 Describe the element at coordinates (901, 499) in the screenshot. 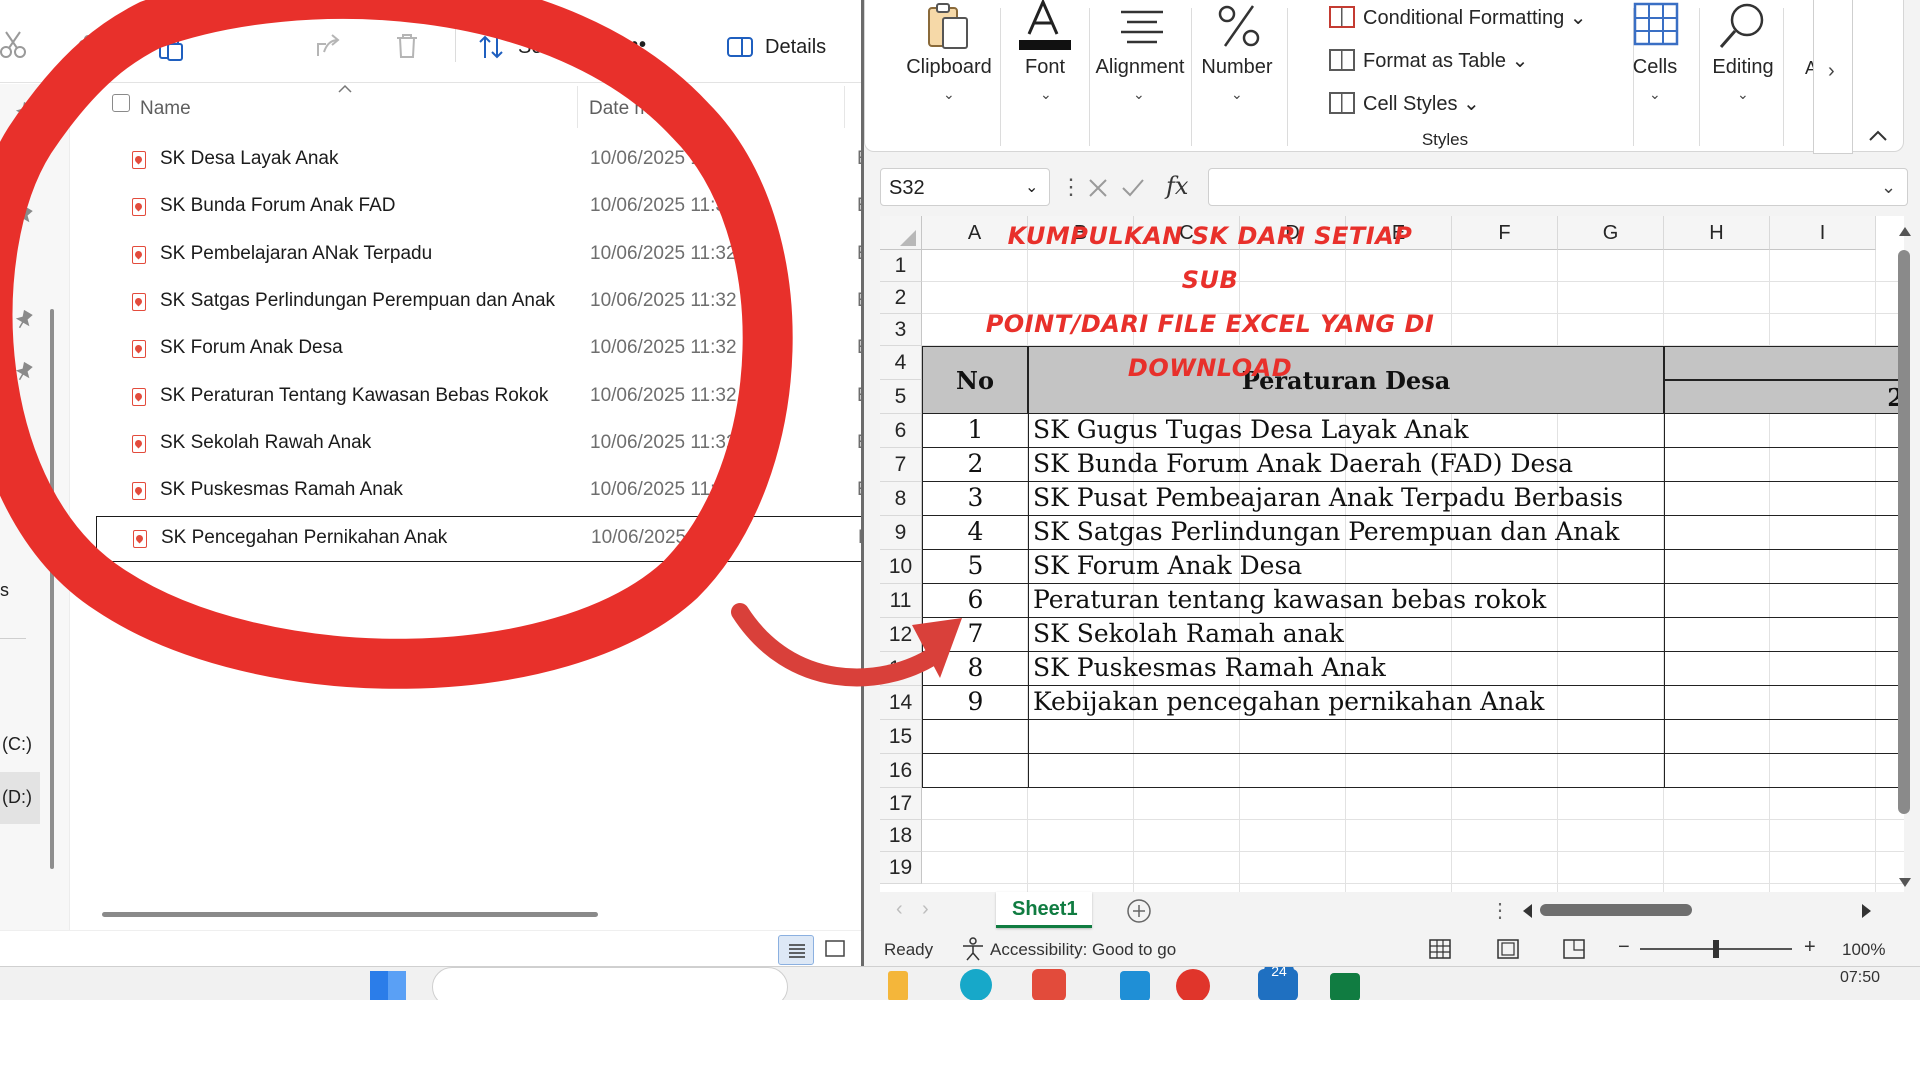

I see `row-header-8: 8` at that location.